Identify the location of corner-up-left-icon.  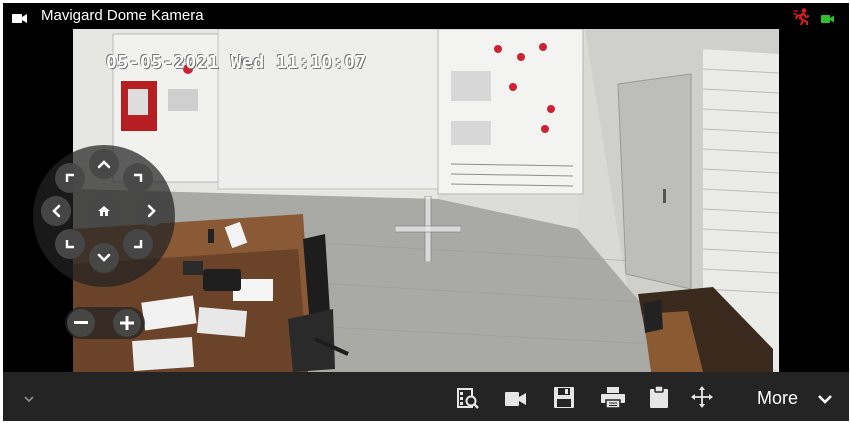
(69, 177).